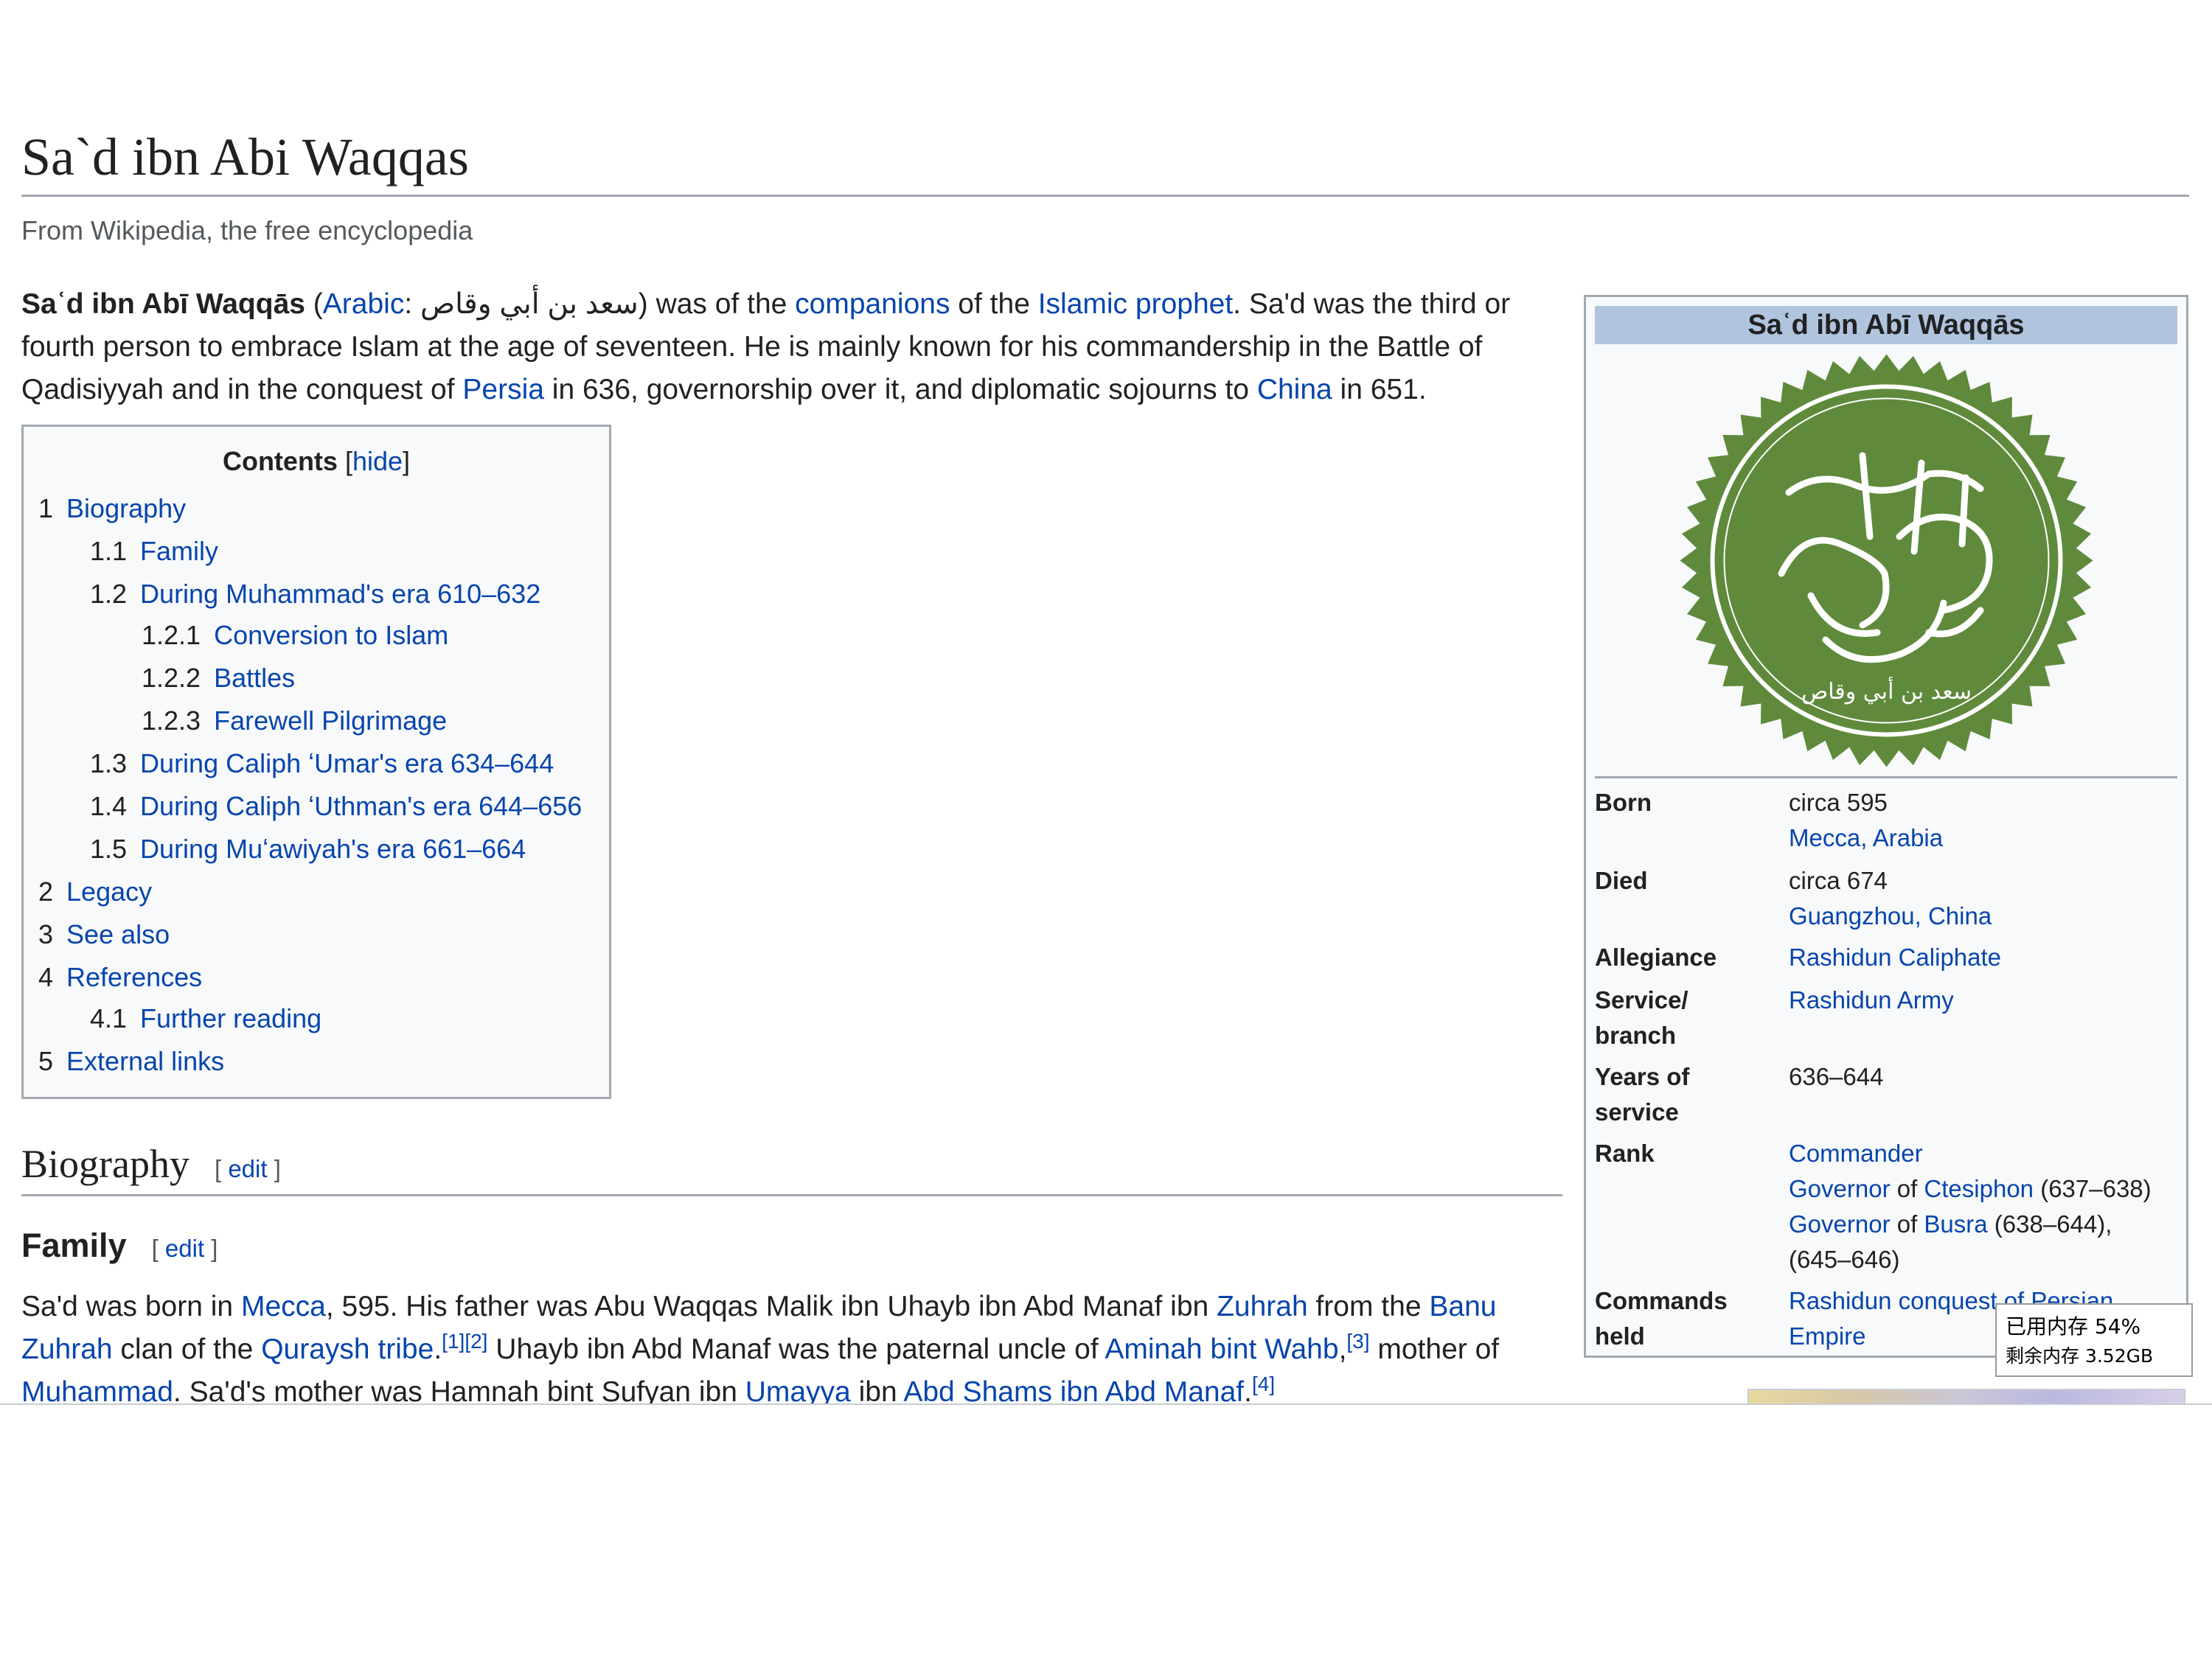 The image size is (2212, 1660). I want to click on born-date: circa 595, so click(1838, 802).